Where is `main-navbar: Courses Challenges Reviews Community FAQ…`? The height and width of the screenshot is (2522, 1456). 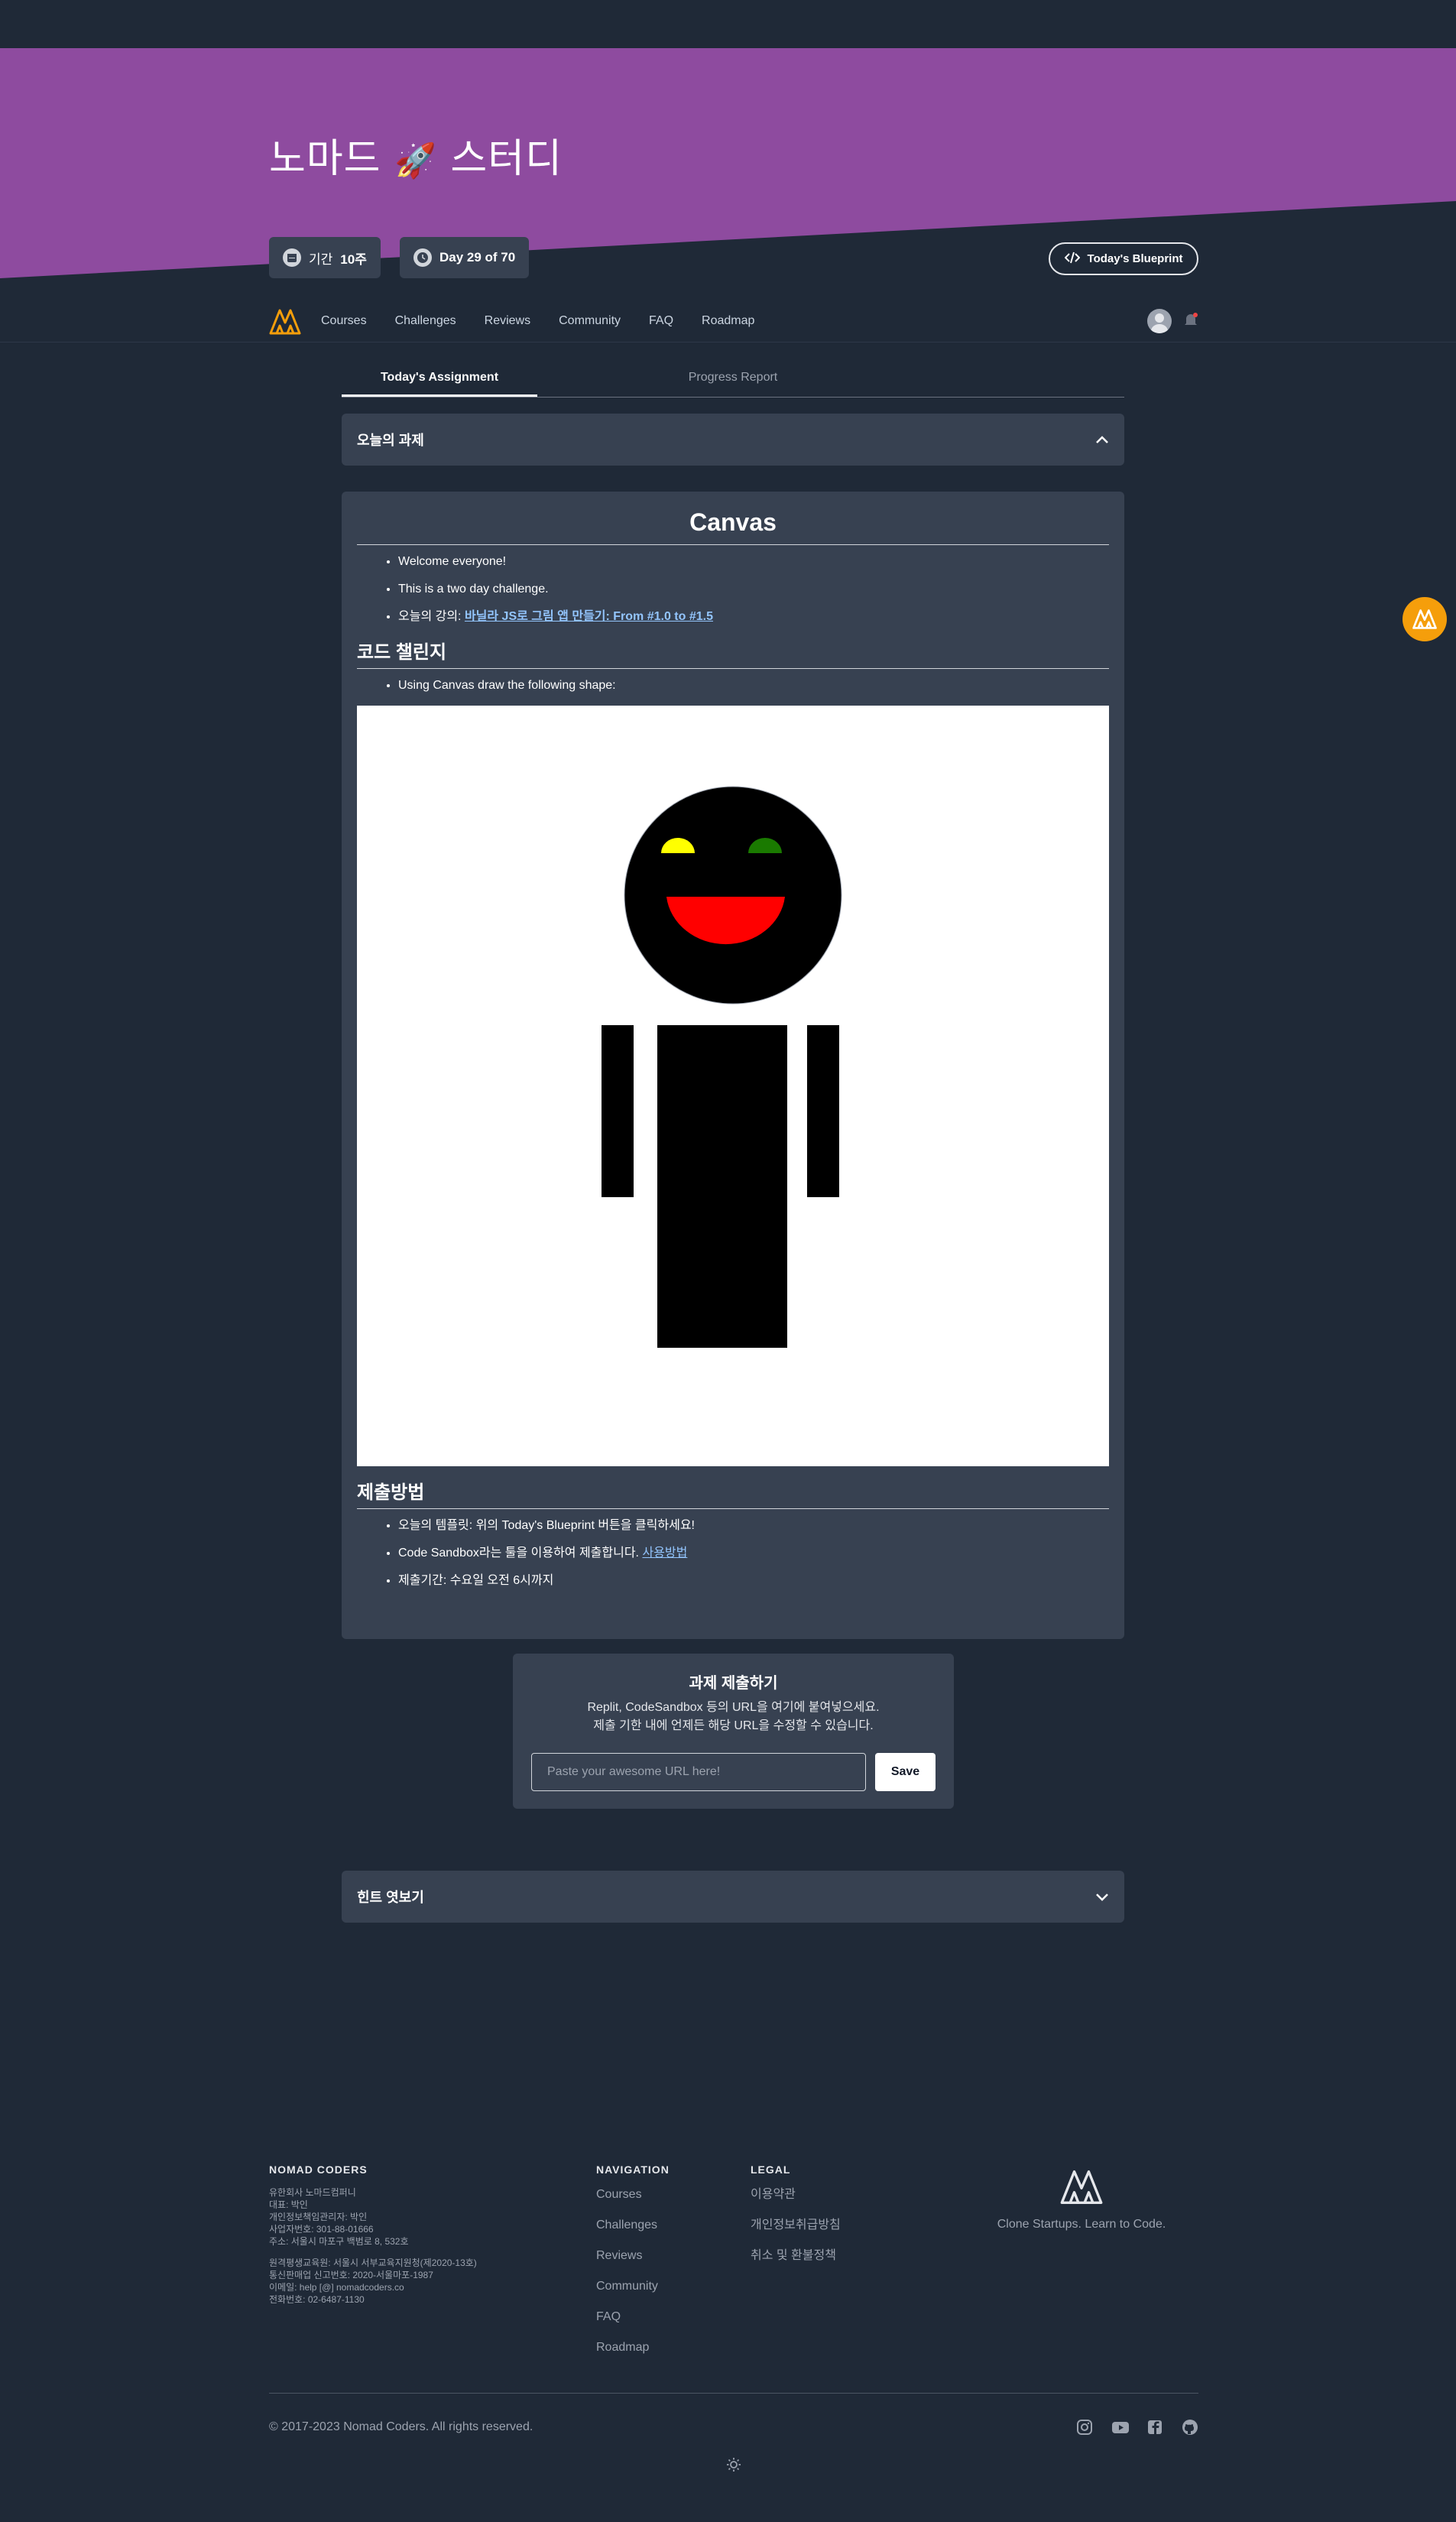
main-navbar: Courses Challenges Reviews Community FAQ… is located at coordinates (728, 321).